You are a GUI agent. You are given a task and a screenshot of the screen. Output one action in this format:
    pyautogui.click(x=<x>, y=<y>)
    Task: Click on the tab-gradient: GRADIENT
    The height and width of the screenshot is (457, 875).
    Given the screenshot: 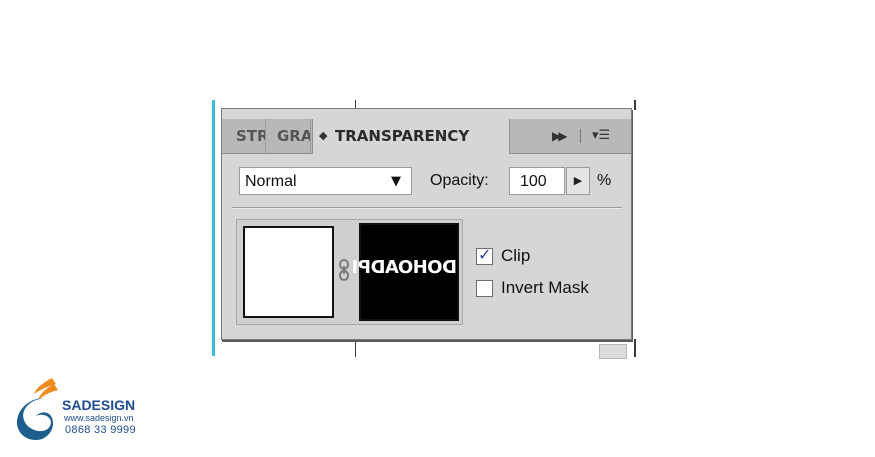 What is the action you would take?
    pyautogui.click(x=289, y=136)
    